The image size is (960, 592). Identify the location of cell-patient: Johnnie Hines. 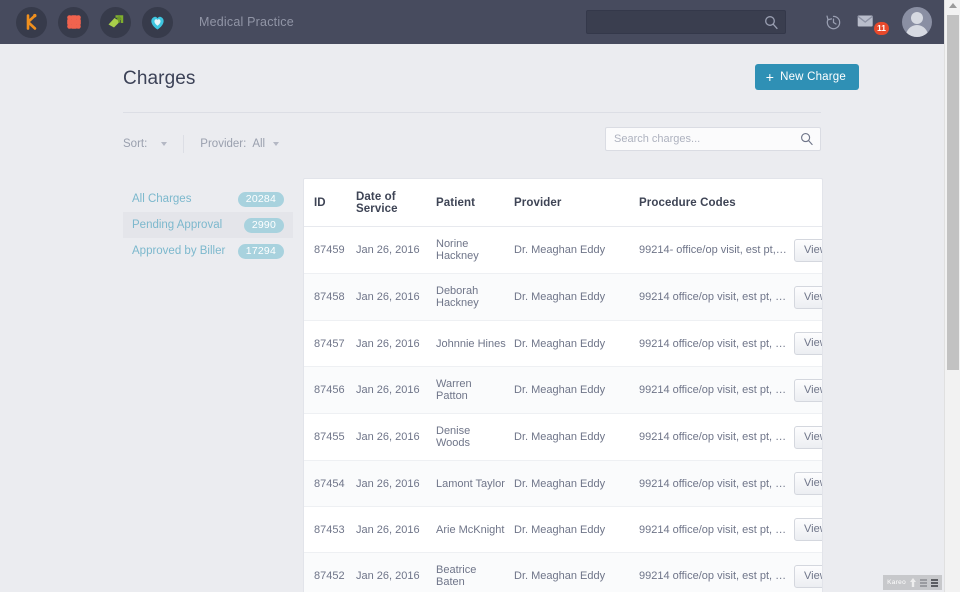
(475, 343).